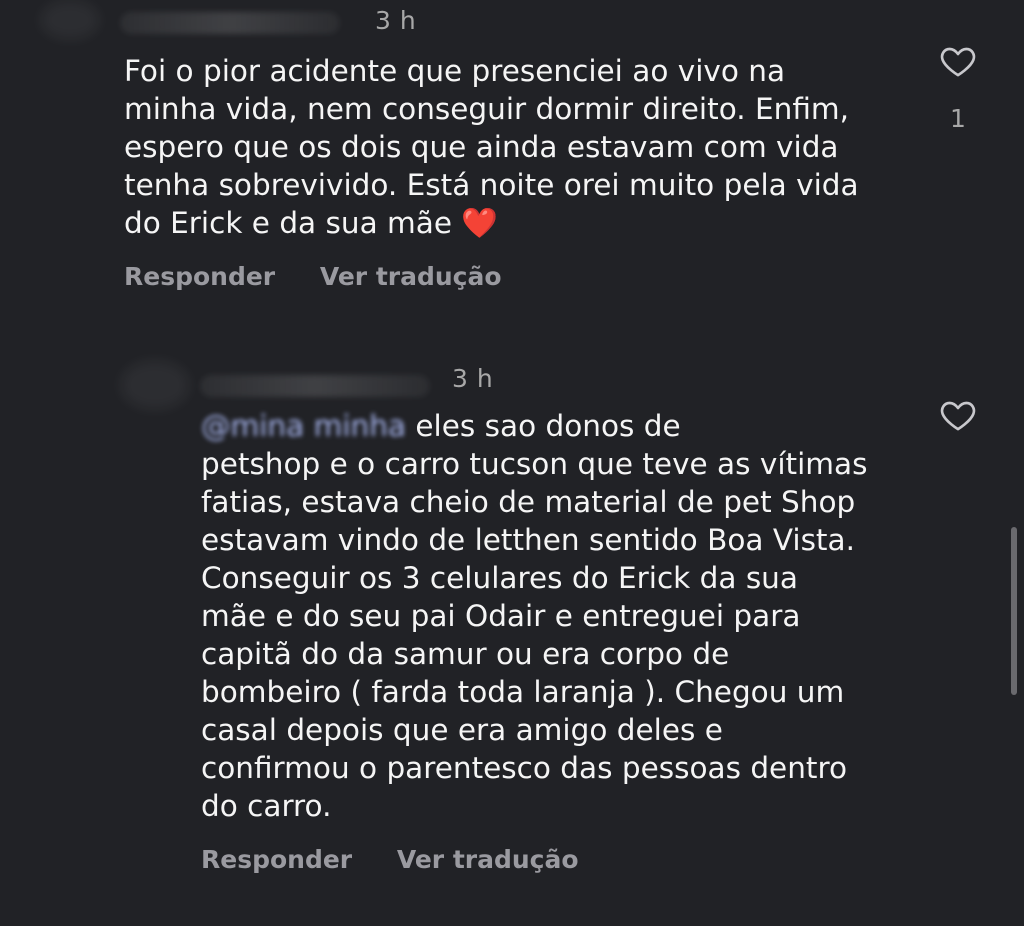 This screenshot has height=926, width=1024. I want to click on like-count: 1, so click(958, 118).